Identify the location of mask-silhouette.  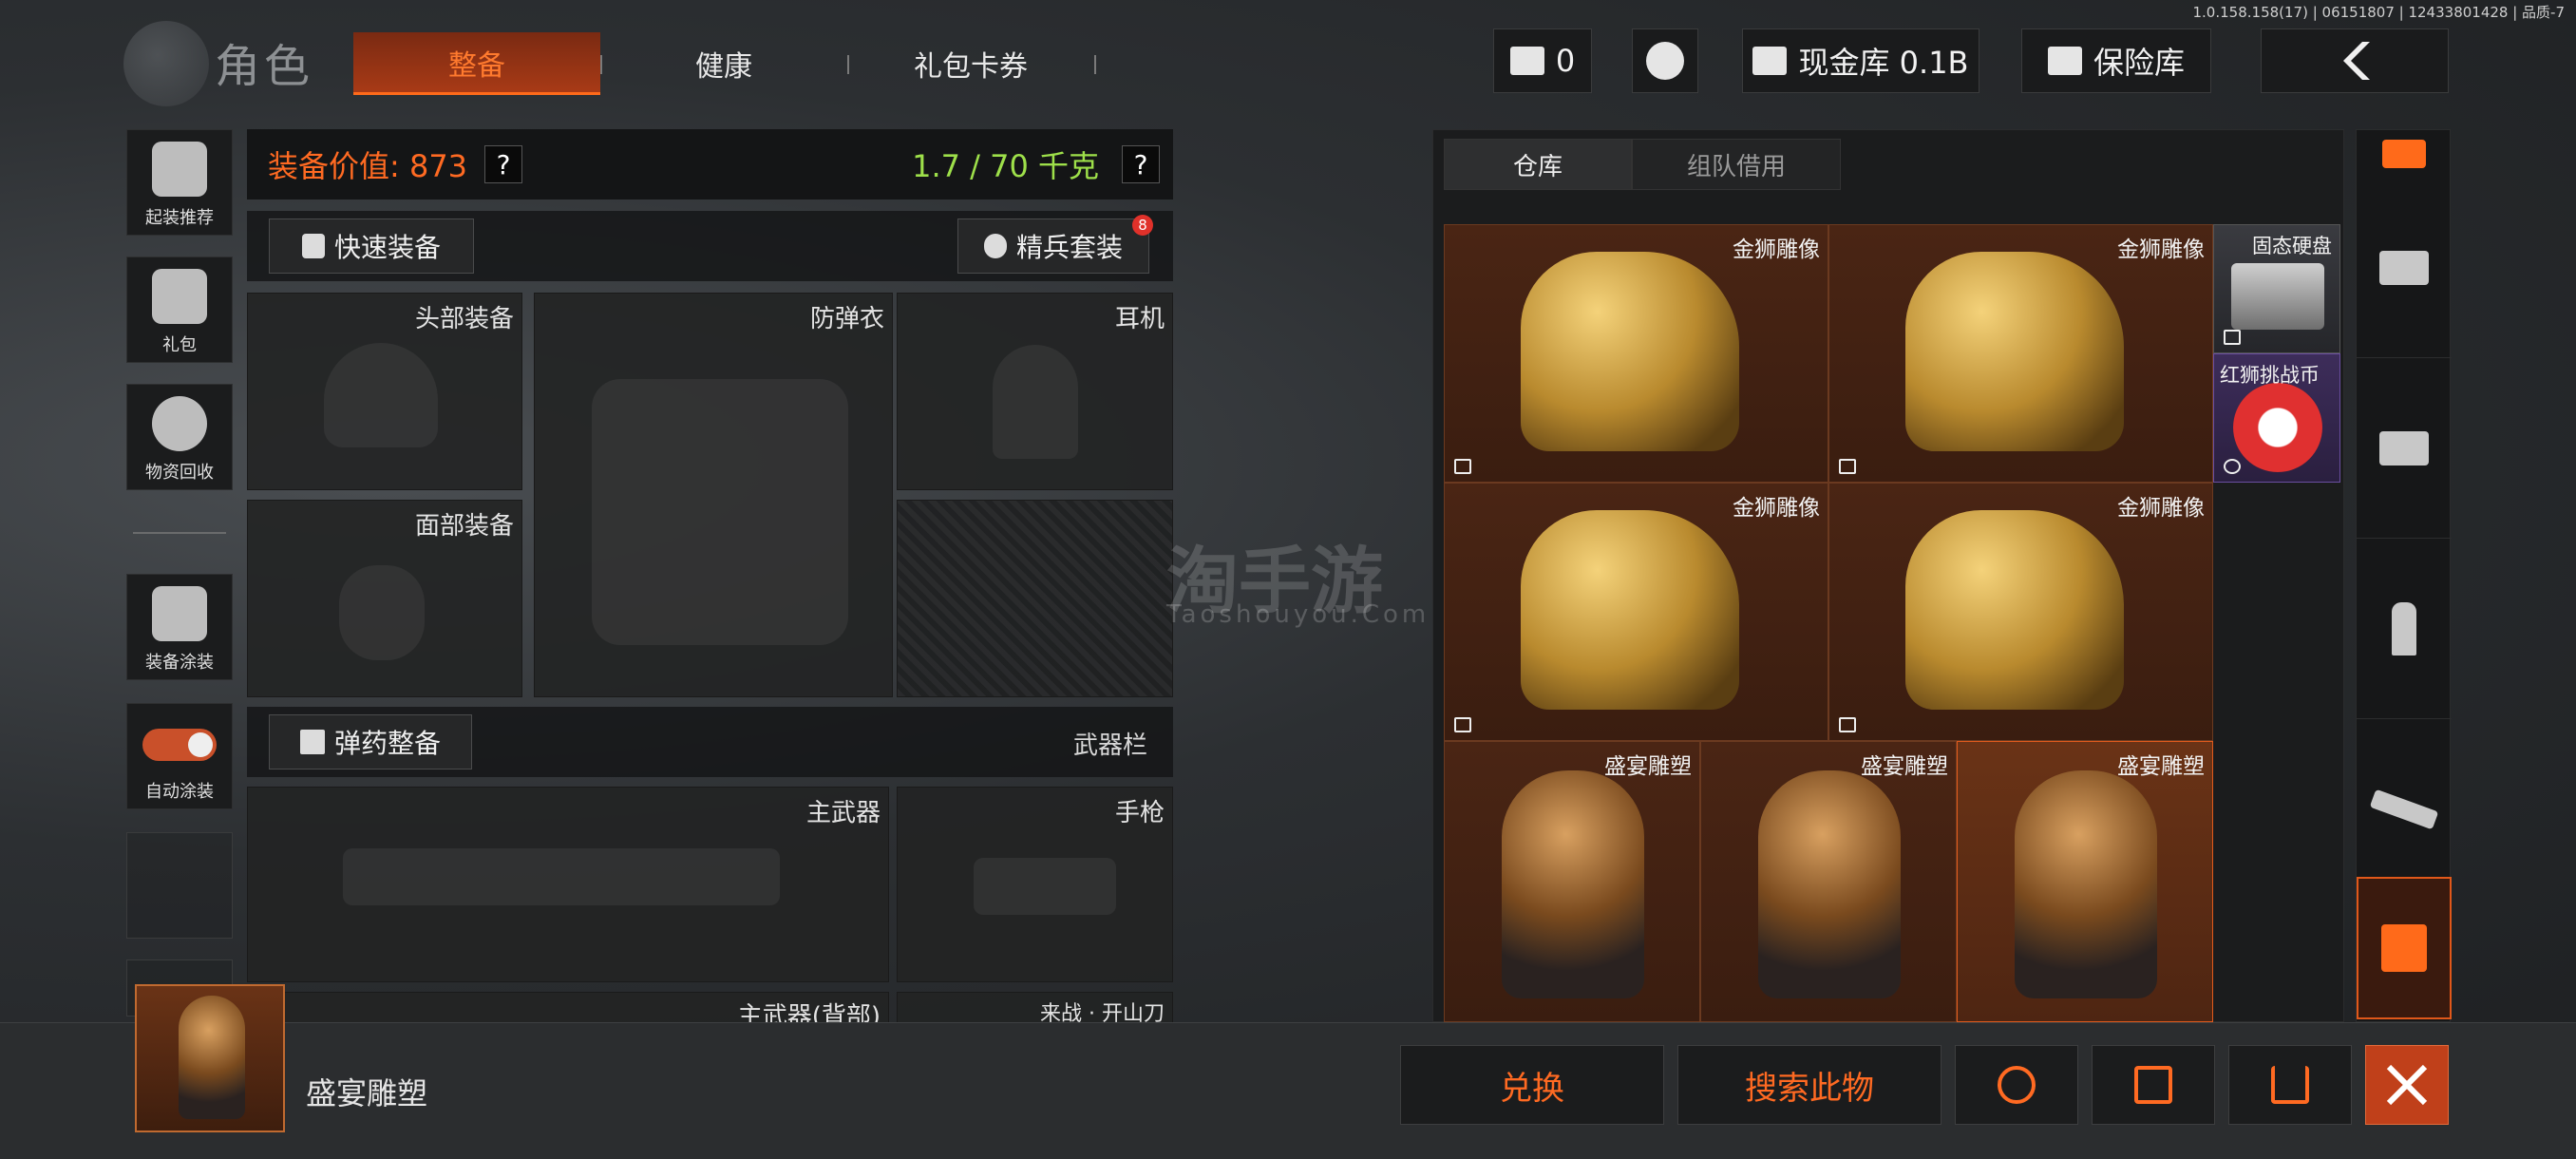
(382, 612).